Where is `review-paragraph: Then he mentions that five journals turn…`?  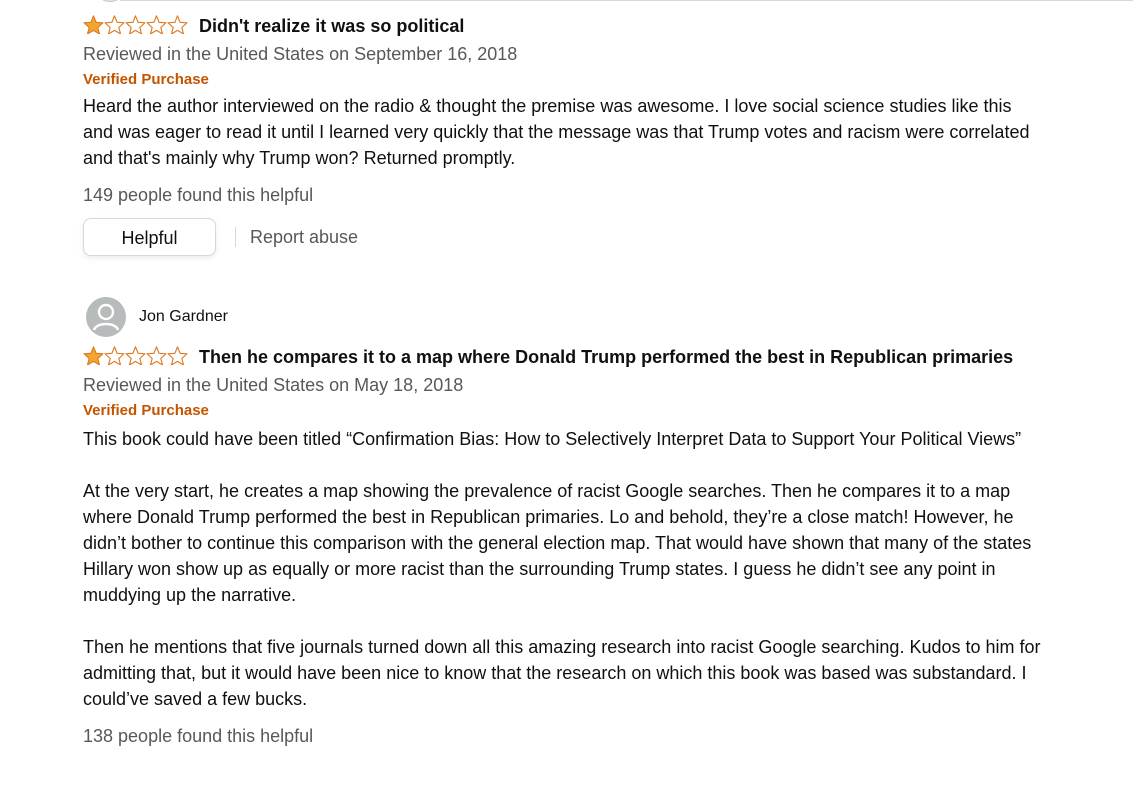
review-paragraph: Then he mentions that five journals turn… is located at coordinates (562, 673).